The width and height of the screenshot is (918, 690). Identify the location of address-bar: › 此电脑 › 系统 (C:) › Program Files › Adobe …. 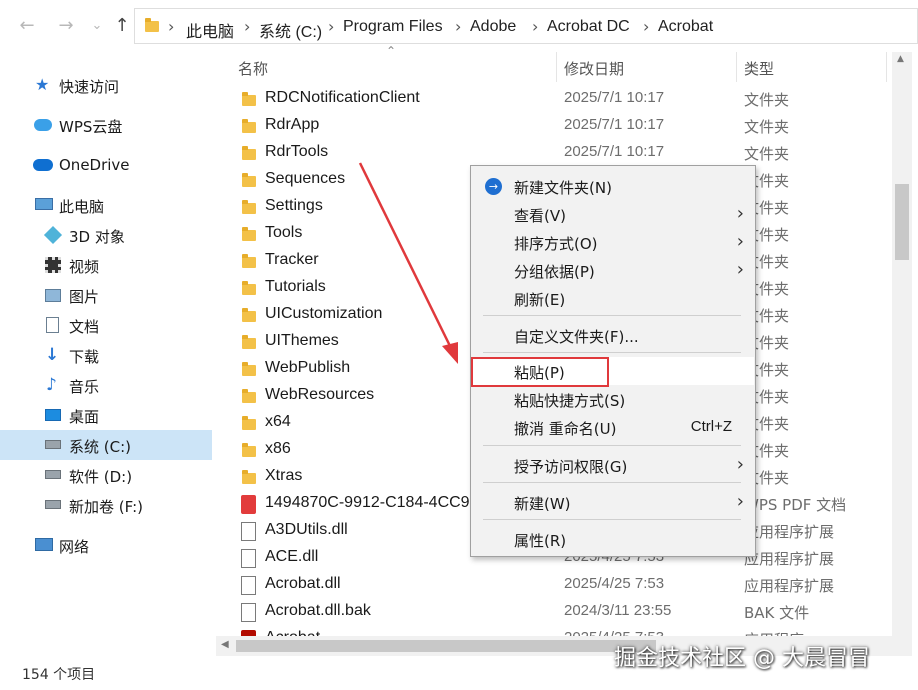
(526, 26).